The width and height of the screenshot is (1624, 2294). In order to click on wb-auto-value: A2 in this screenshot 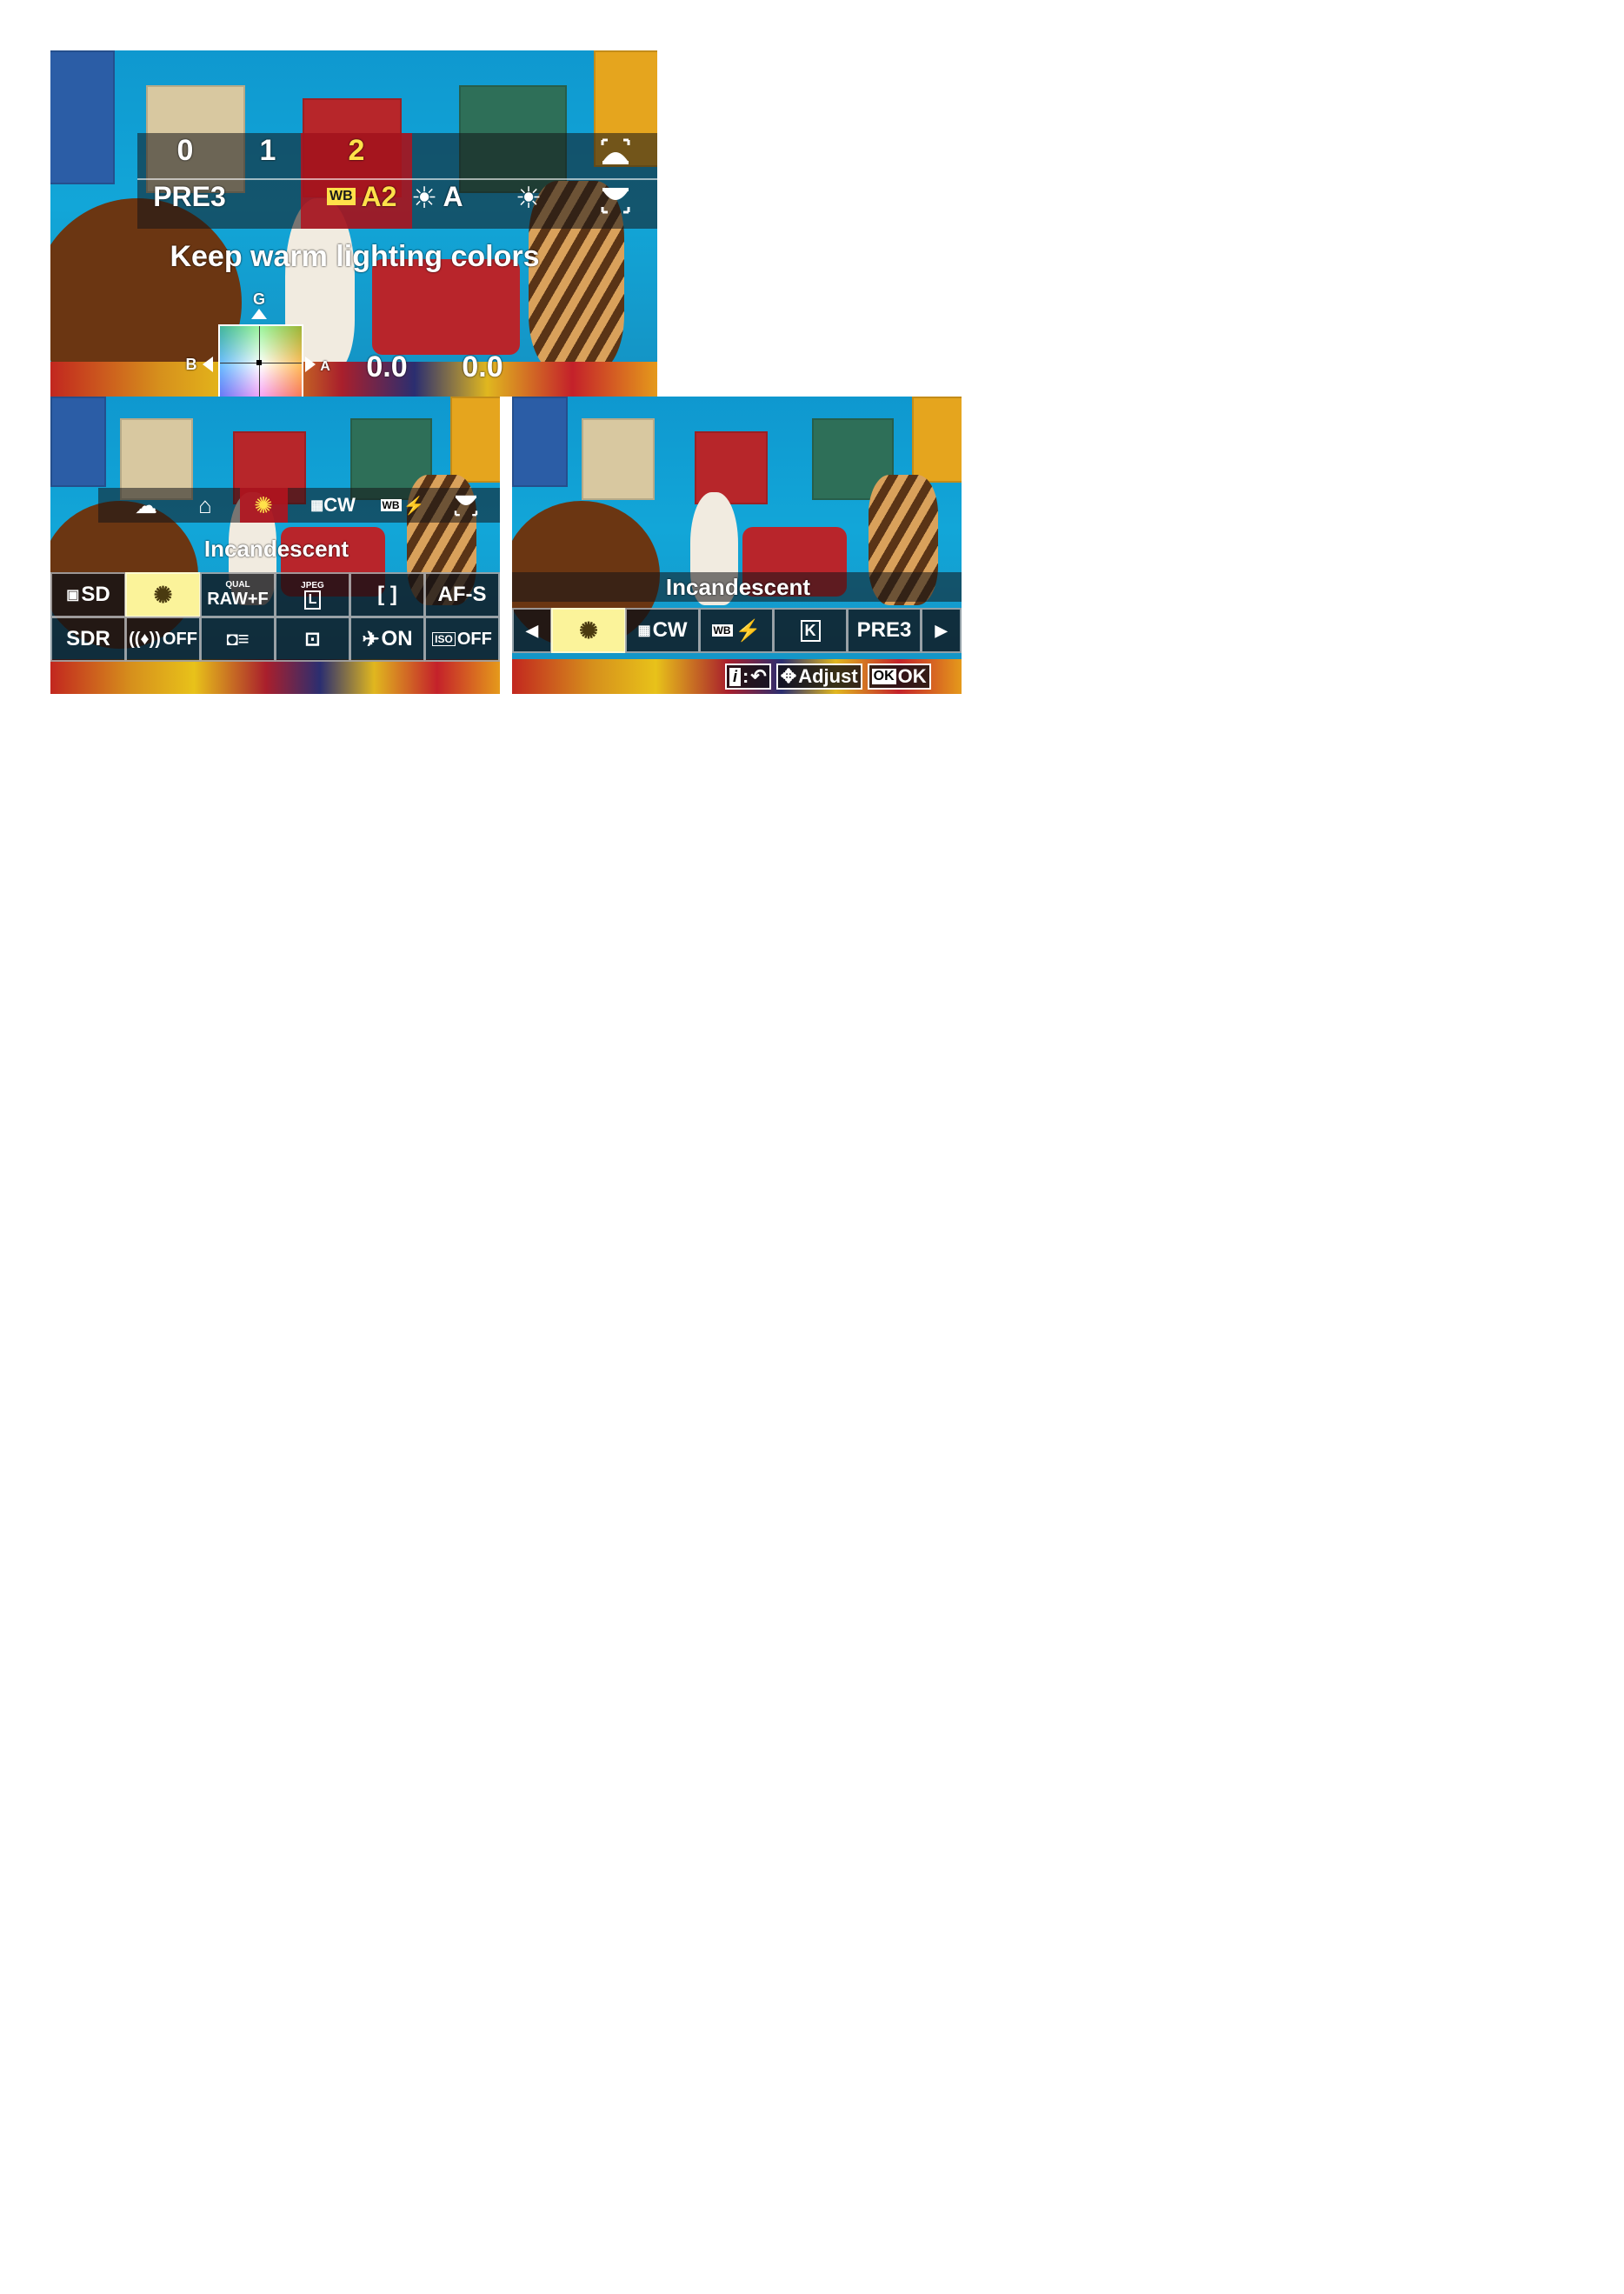, I will do `click(379, 197)`.